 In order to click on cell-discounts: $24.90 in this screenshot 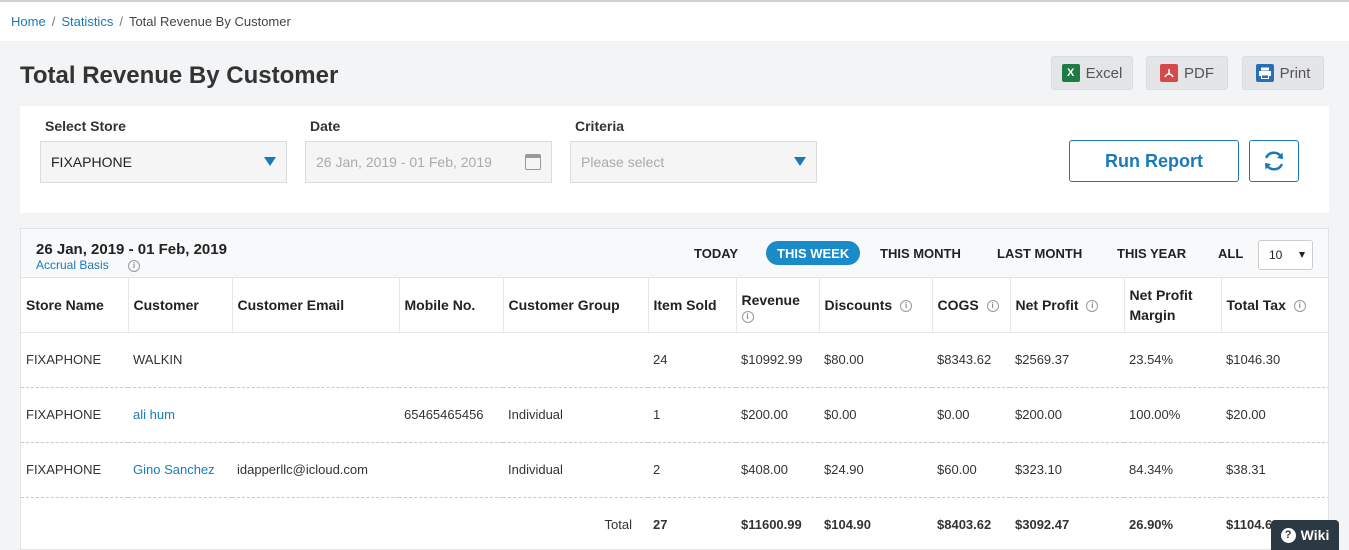, I will do `click(875, 470)`.